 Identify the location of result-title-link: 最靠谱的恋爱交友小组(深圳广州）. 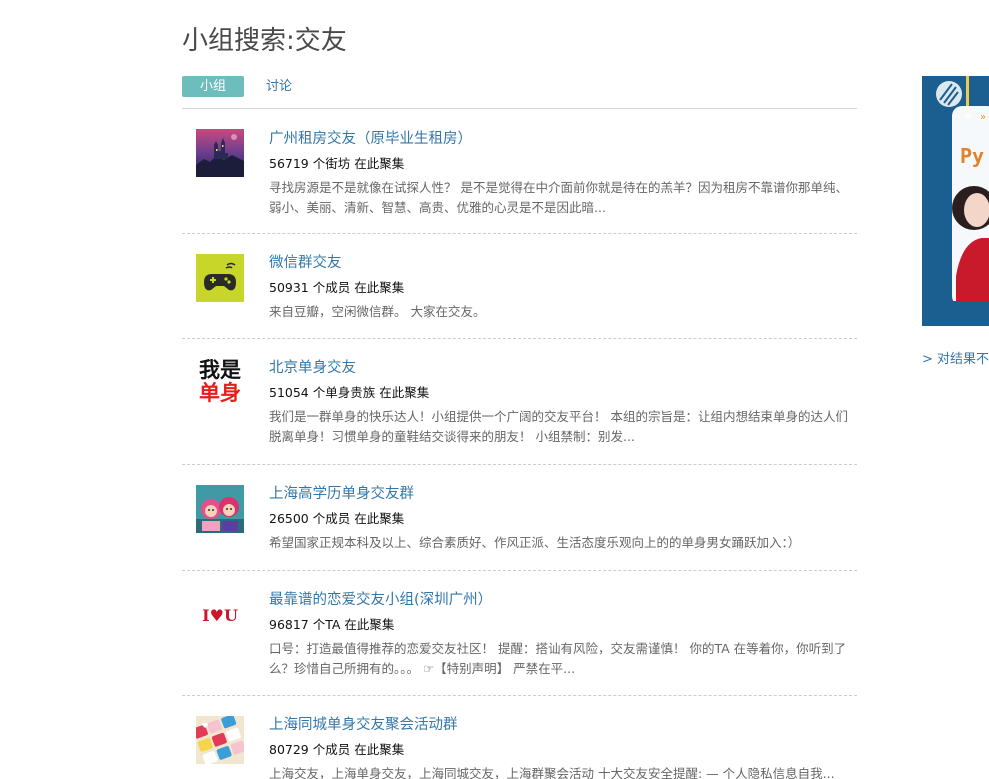
(563, 600).